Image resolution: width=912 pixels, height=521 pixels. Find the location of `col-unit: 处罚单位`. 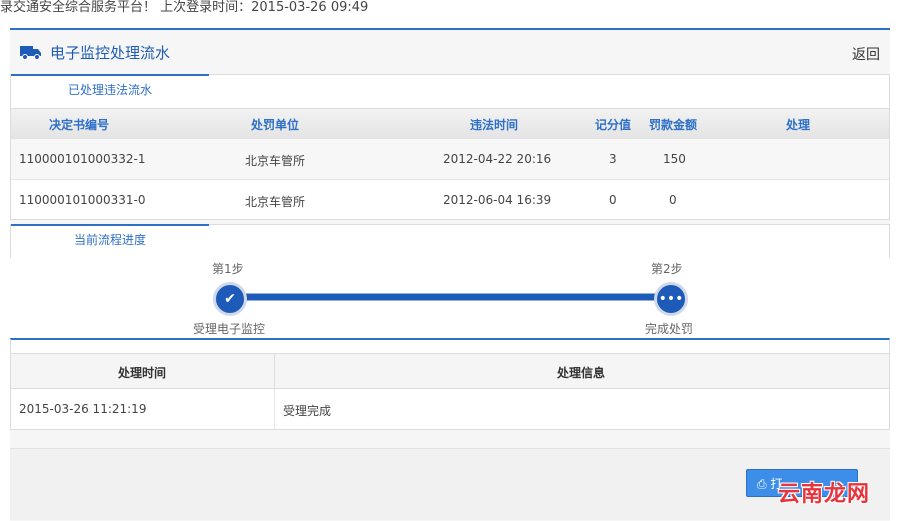

col-unit: 处罚单位 is located at coordinates (275, 125).